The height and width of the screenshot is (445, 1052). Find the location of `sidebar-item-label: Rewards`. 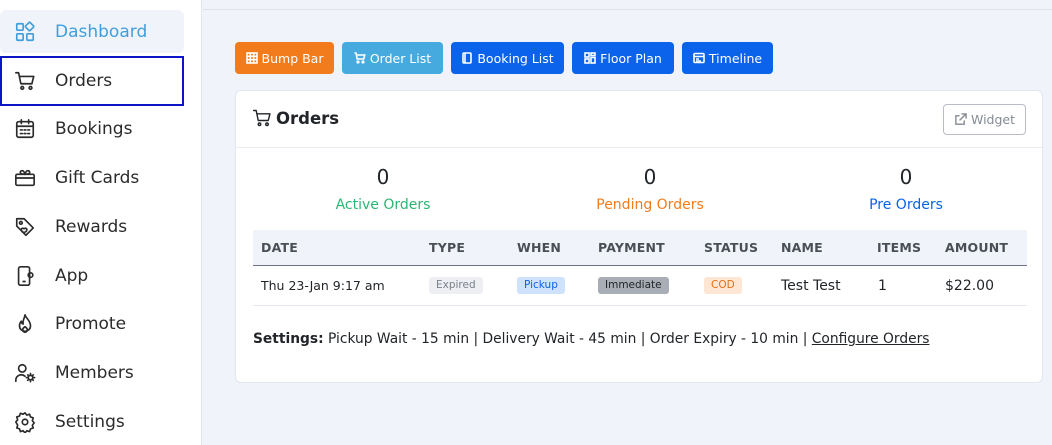

sidebar-item-label: Rewards is located at coordinates (91, 226).